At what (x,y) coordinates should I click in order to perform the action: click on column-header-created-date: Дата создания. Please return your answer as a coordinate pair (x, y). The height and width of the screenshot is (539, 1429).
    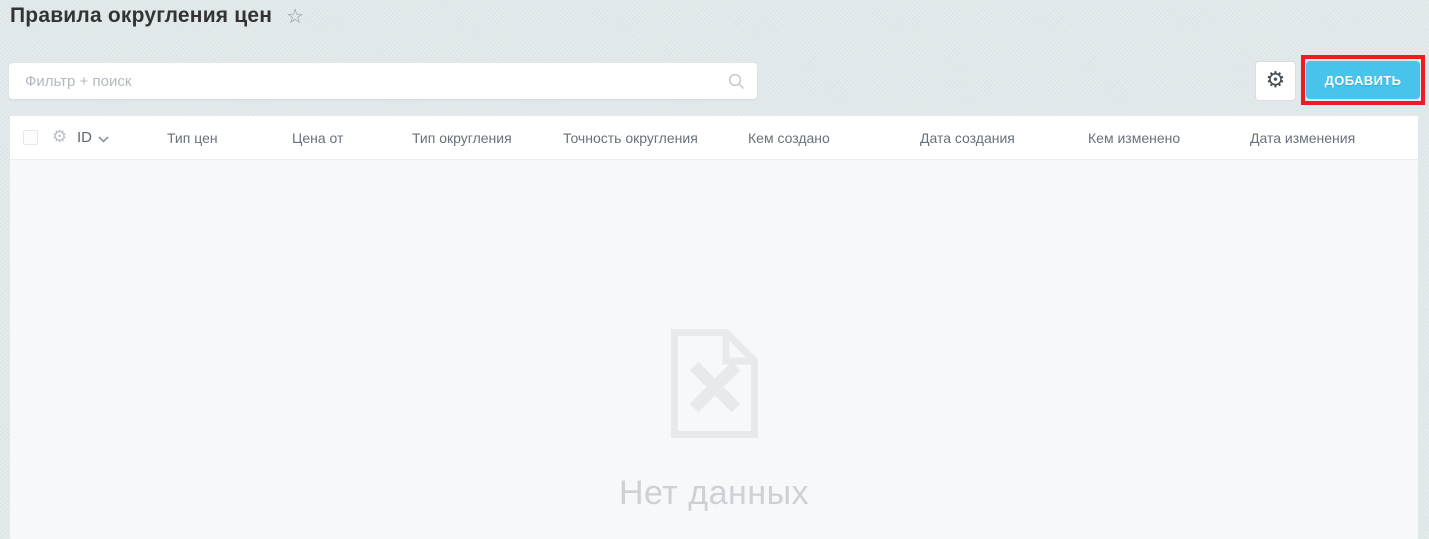
    Looking at the image, I should click on (999, 138).